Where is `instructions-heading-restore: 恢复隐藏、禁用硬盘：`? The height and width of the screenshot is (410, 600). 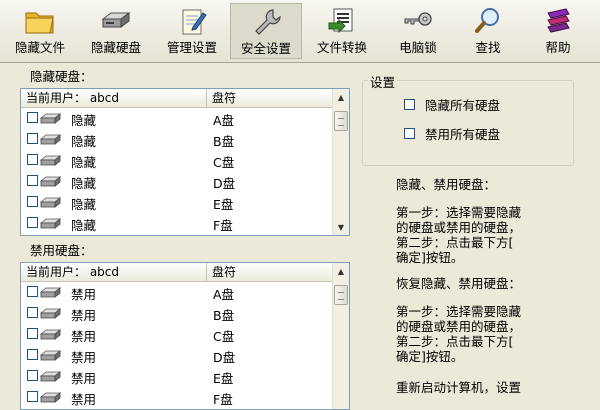
instructions-heading-restore: 恢复隐藏、禁用硬盘： is located at coordinates (459, 283).